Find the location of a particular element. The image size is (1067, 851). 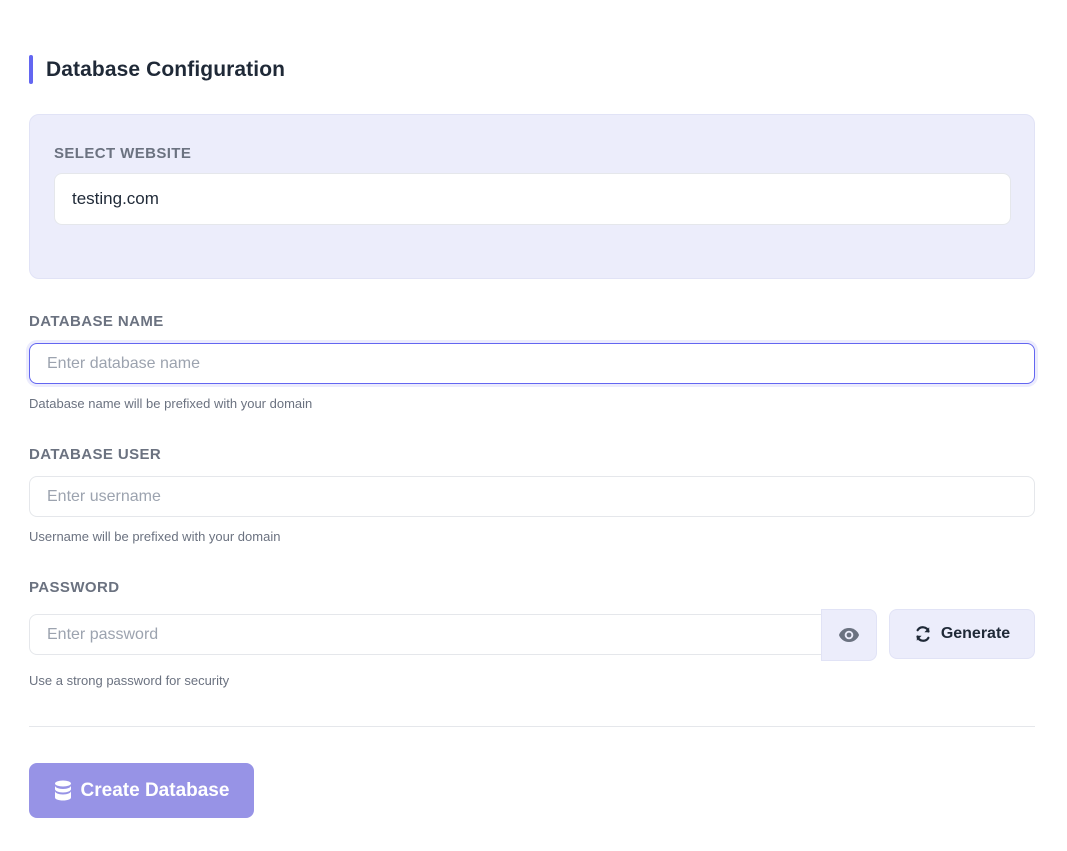

password-help: Use a strong password for security is located at coordinates (129, 680).